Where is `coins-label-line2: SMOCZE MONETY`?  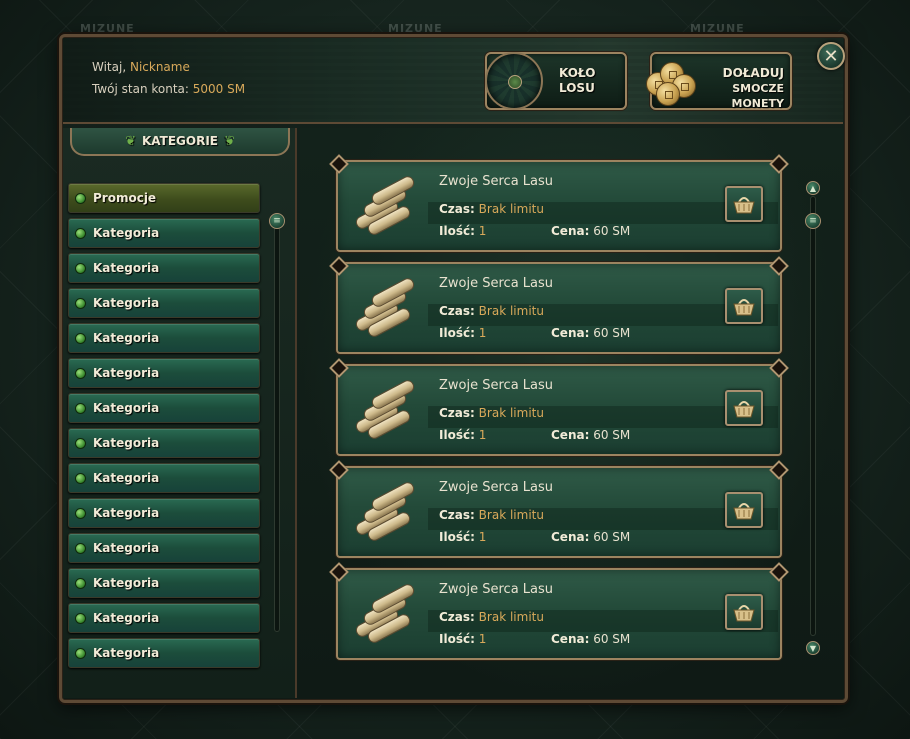 coins-label-line2: SMOCZE MONETY is located at coordinates (758, 96).